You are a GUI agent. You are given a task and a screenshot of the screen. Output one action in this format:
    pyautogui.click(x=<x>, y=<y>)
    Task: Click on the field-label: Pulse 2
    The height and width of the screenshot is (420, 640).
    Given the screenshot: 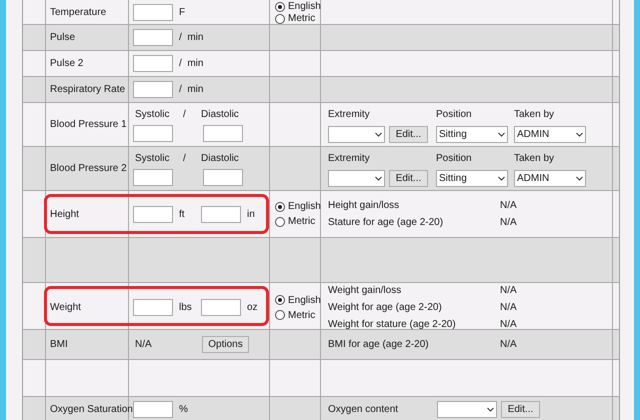 What is the action you would take?
    pyautogui.click(x=66, y=64)
    